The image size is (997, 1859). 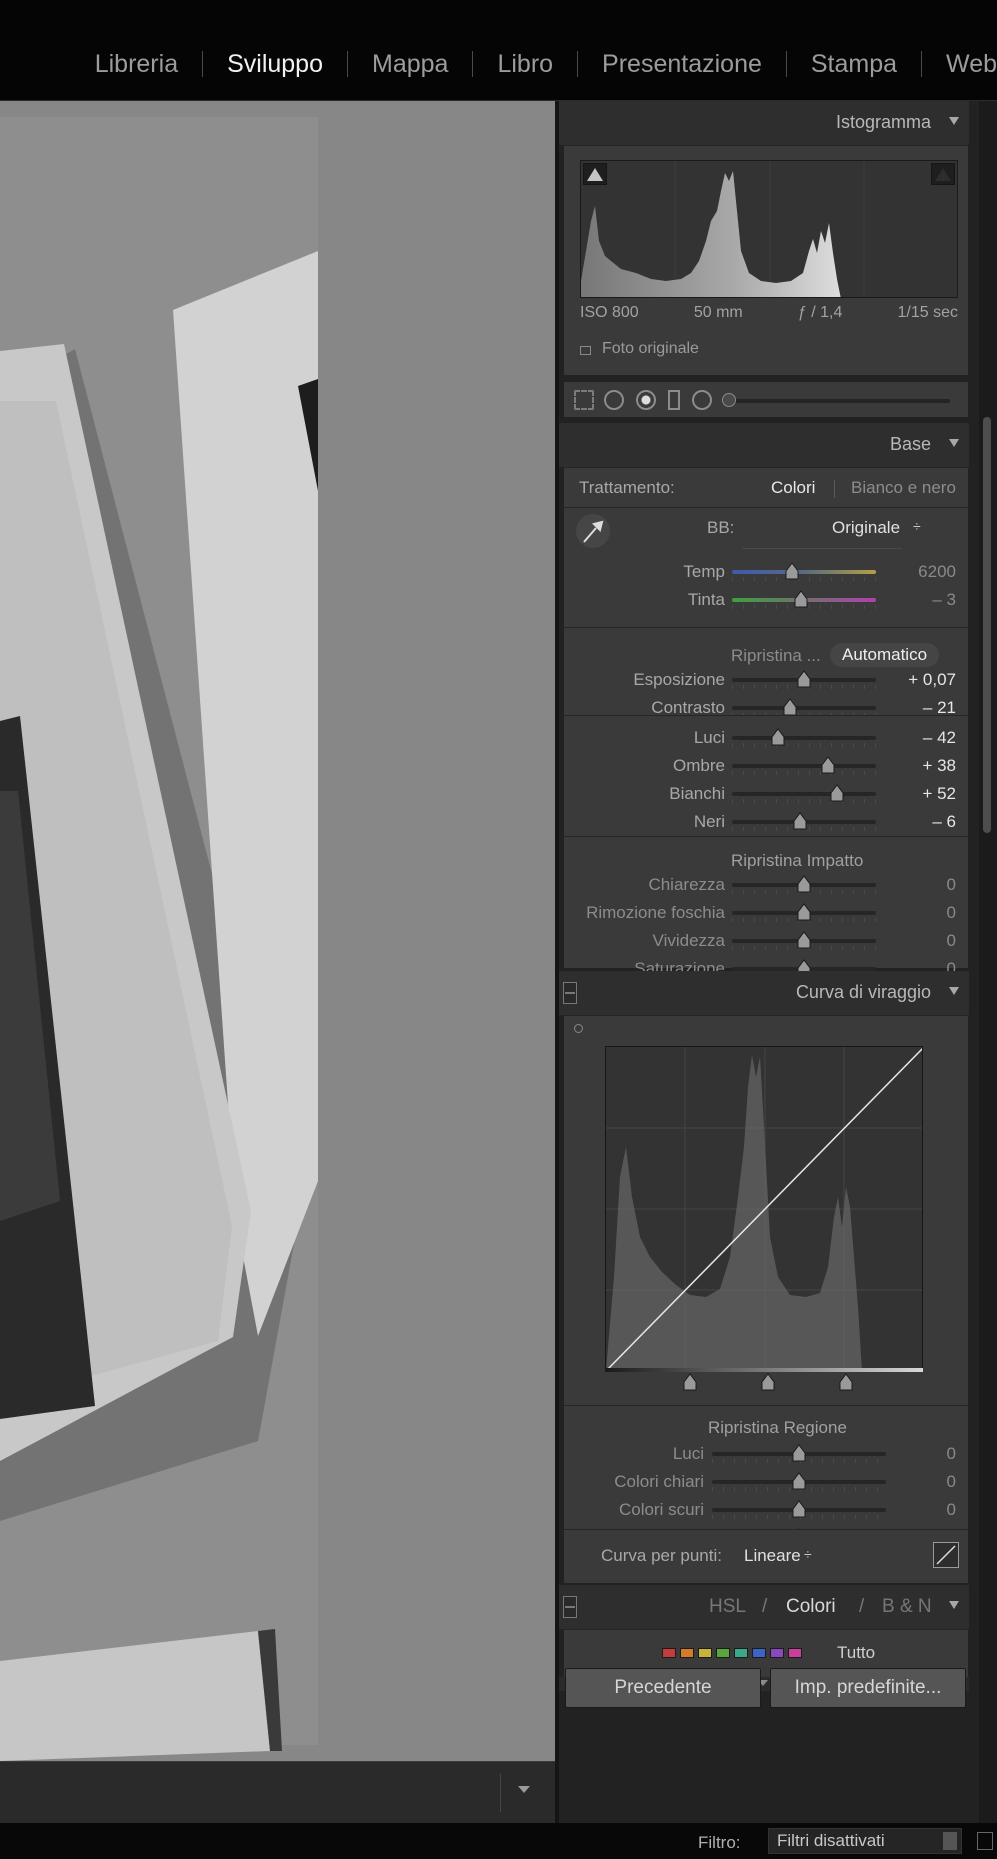 I want to click on basic-header: Base, so click(x=764, y=445).